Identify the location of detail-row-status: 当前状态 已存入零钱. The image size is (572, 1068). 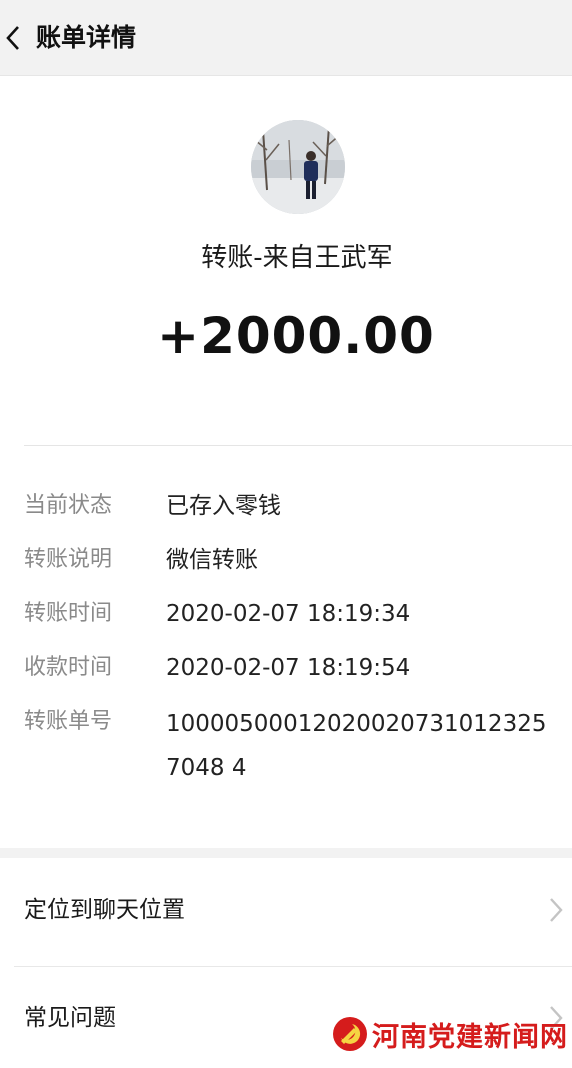
(286, 506).